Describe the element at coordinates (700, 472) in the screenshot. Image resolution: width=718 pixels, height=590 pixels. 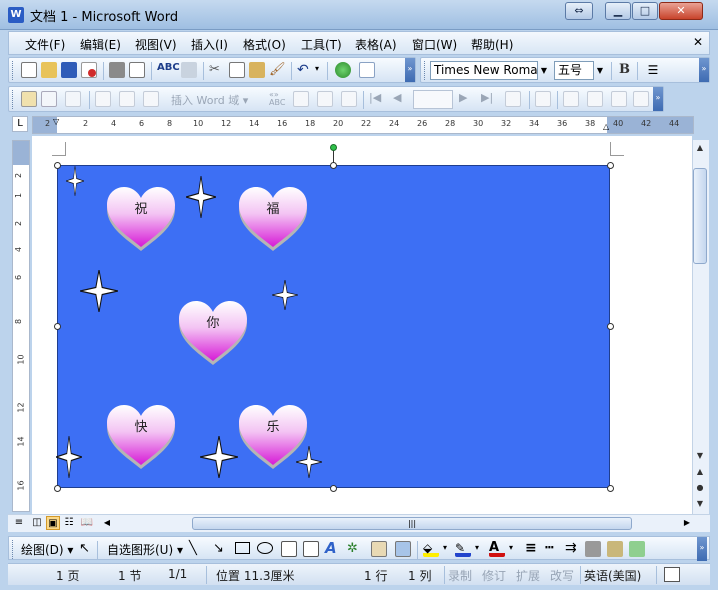
I see `previous-page-icon: ▲` at that location.